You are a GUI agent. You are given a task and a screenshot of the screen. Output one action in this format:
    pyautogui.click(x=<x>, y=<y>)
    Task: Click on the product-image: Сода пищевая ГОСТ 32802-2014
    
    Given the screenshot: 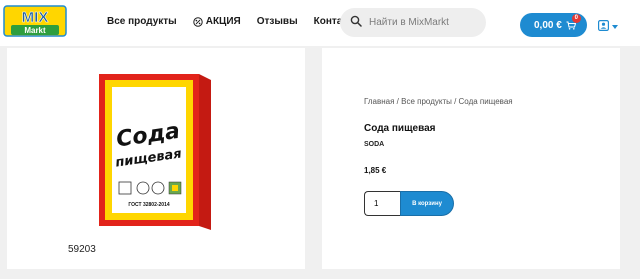 What is the action you would take?
    pyautogui.click(x=155, y=151)
    